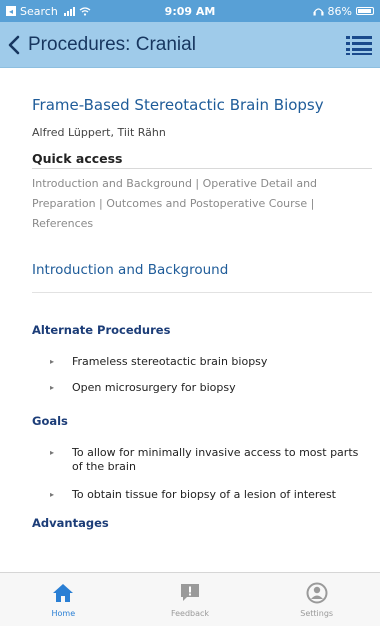 The image size is (380, 626). What do you see at coordinates (359, 45) in the screenshot?
I see `list-menu-icon` at bounding box center [359, 45].